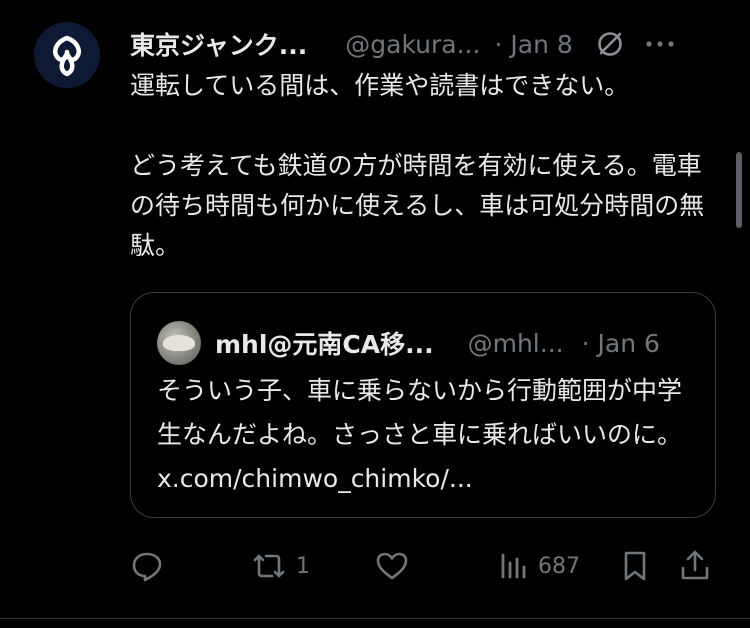 The width and height of the screenshot is (750, 628). I want to click on more-options-icon, so click(660, 44).